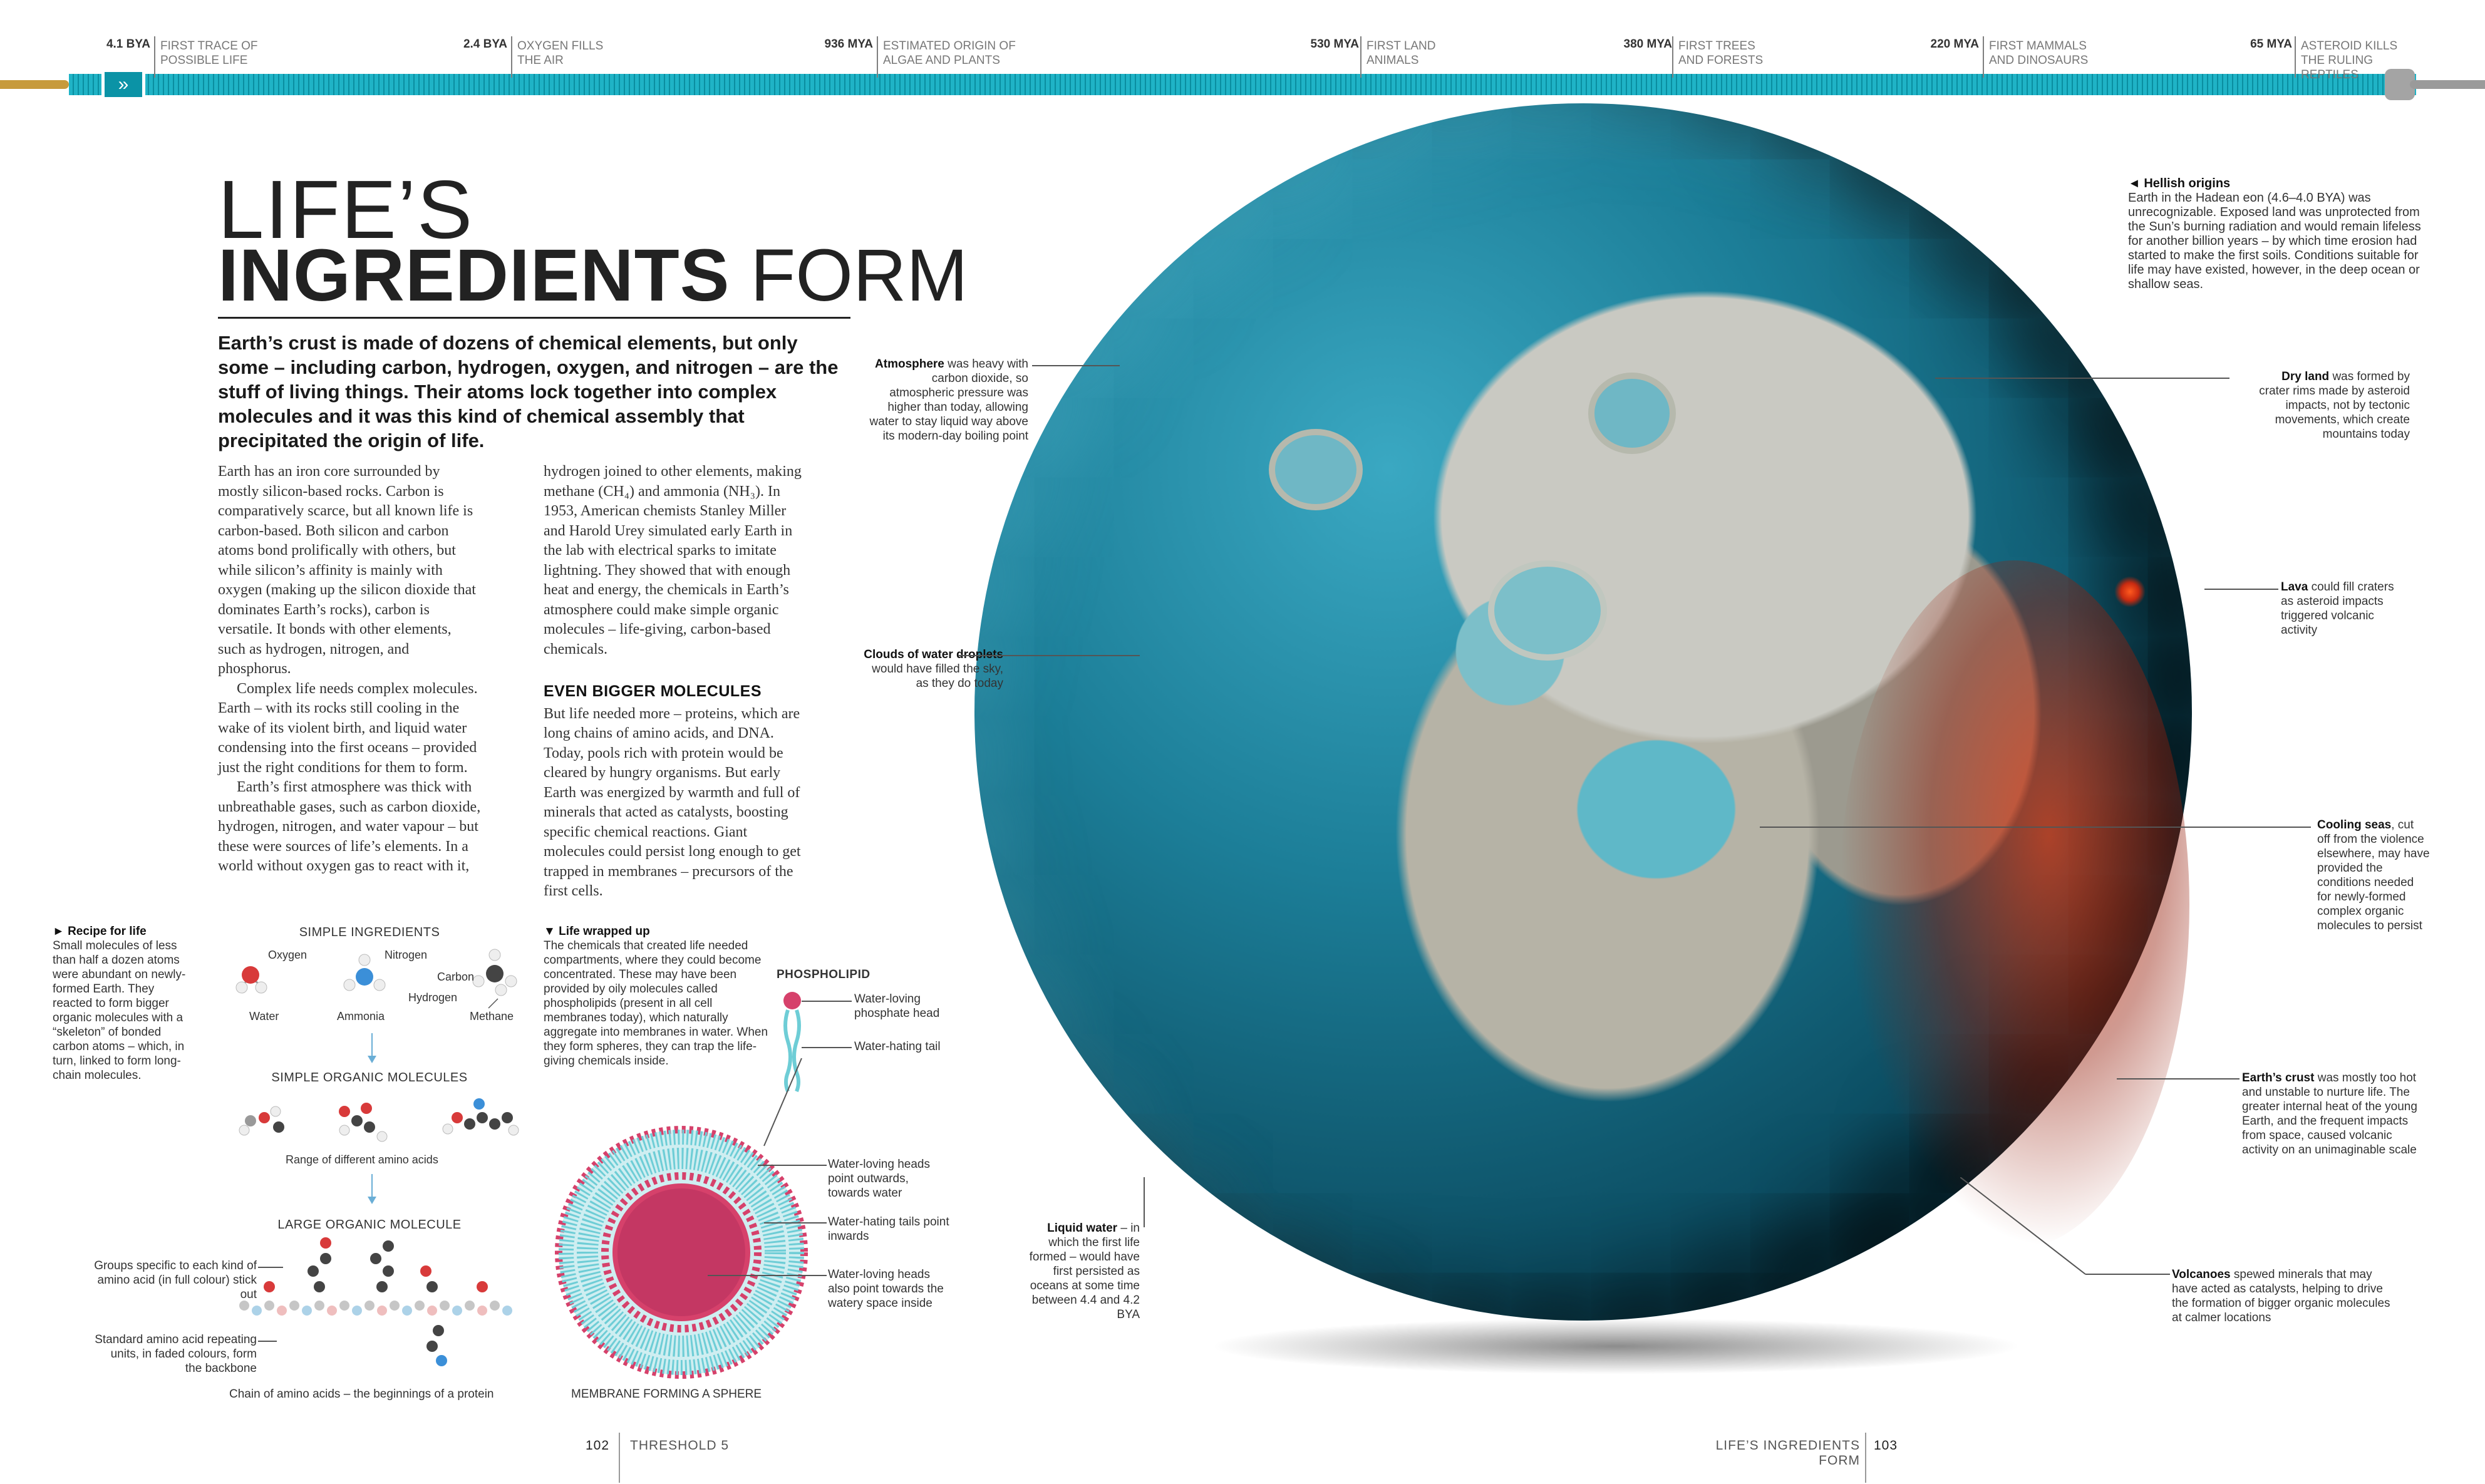 This screenshot has width=2485, height=1484. Describe the element at coordinates (681, 1252) in the screenshot. I see `membrane-sphere` at that location.